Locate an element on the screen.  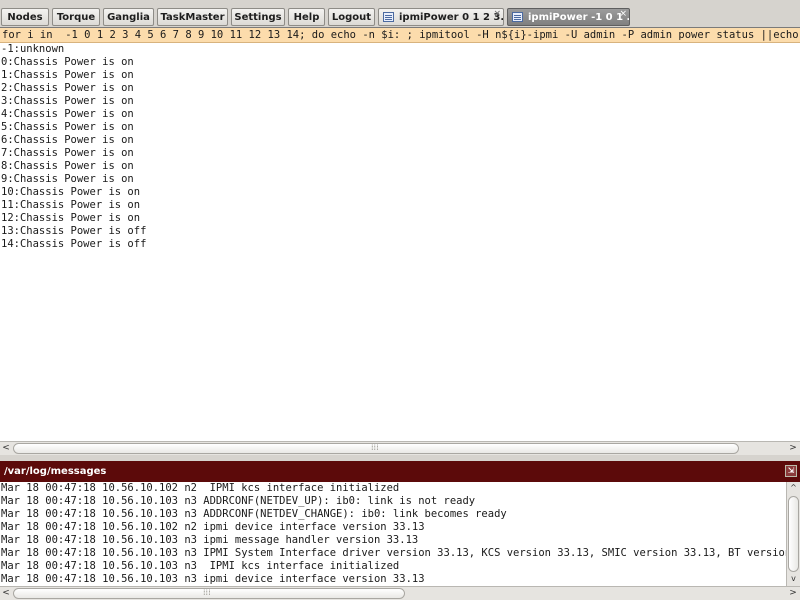
tab-taskmaster: TaskMaster is located at coordinates (192, 17).